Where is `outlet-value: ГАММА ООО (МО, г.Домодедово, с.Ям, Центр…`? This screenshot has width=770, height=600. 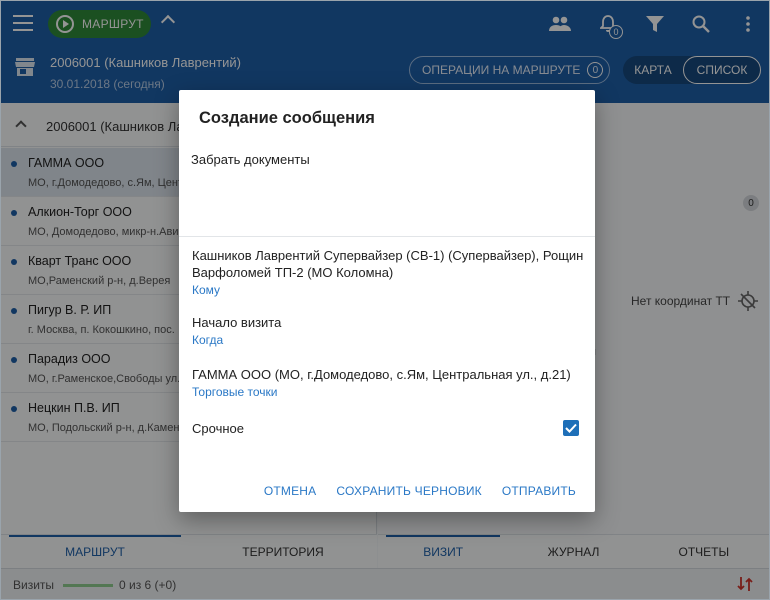
outlet-value: ГАММА ООО (МО, г.Домодедово, с.Ям, Центр… is located at coordinates (381, 374).